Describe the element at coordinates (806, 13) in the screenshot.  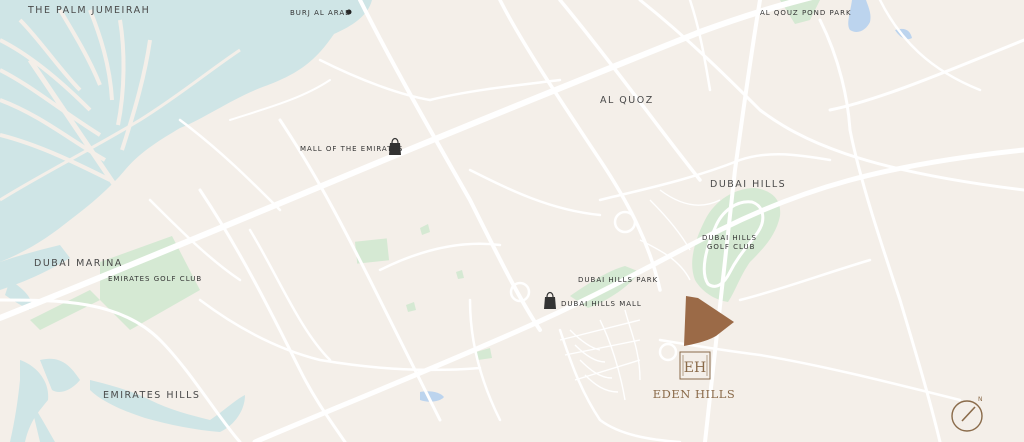
I see `label-al-quoz-pond-park: AL QOUZ POND PARK` at that location.